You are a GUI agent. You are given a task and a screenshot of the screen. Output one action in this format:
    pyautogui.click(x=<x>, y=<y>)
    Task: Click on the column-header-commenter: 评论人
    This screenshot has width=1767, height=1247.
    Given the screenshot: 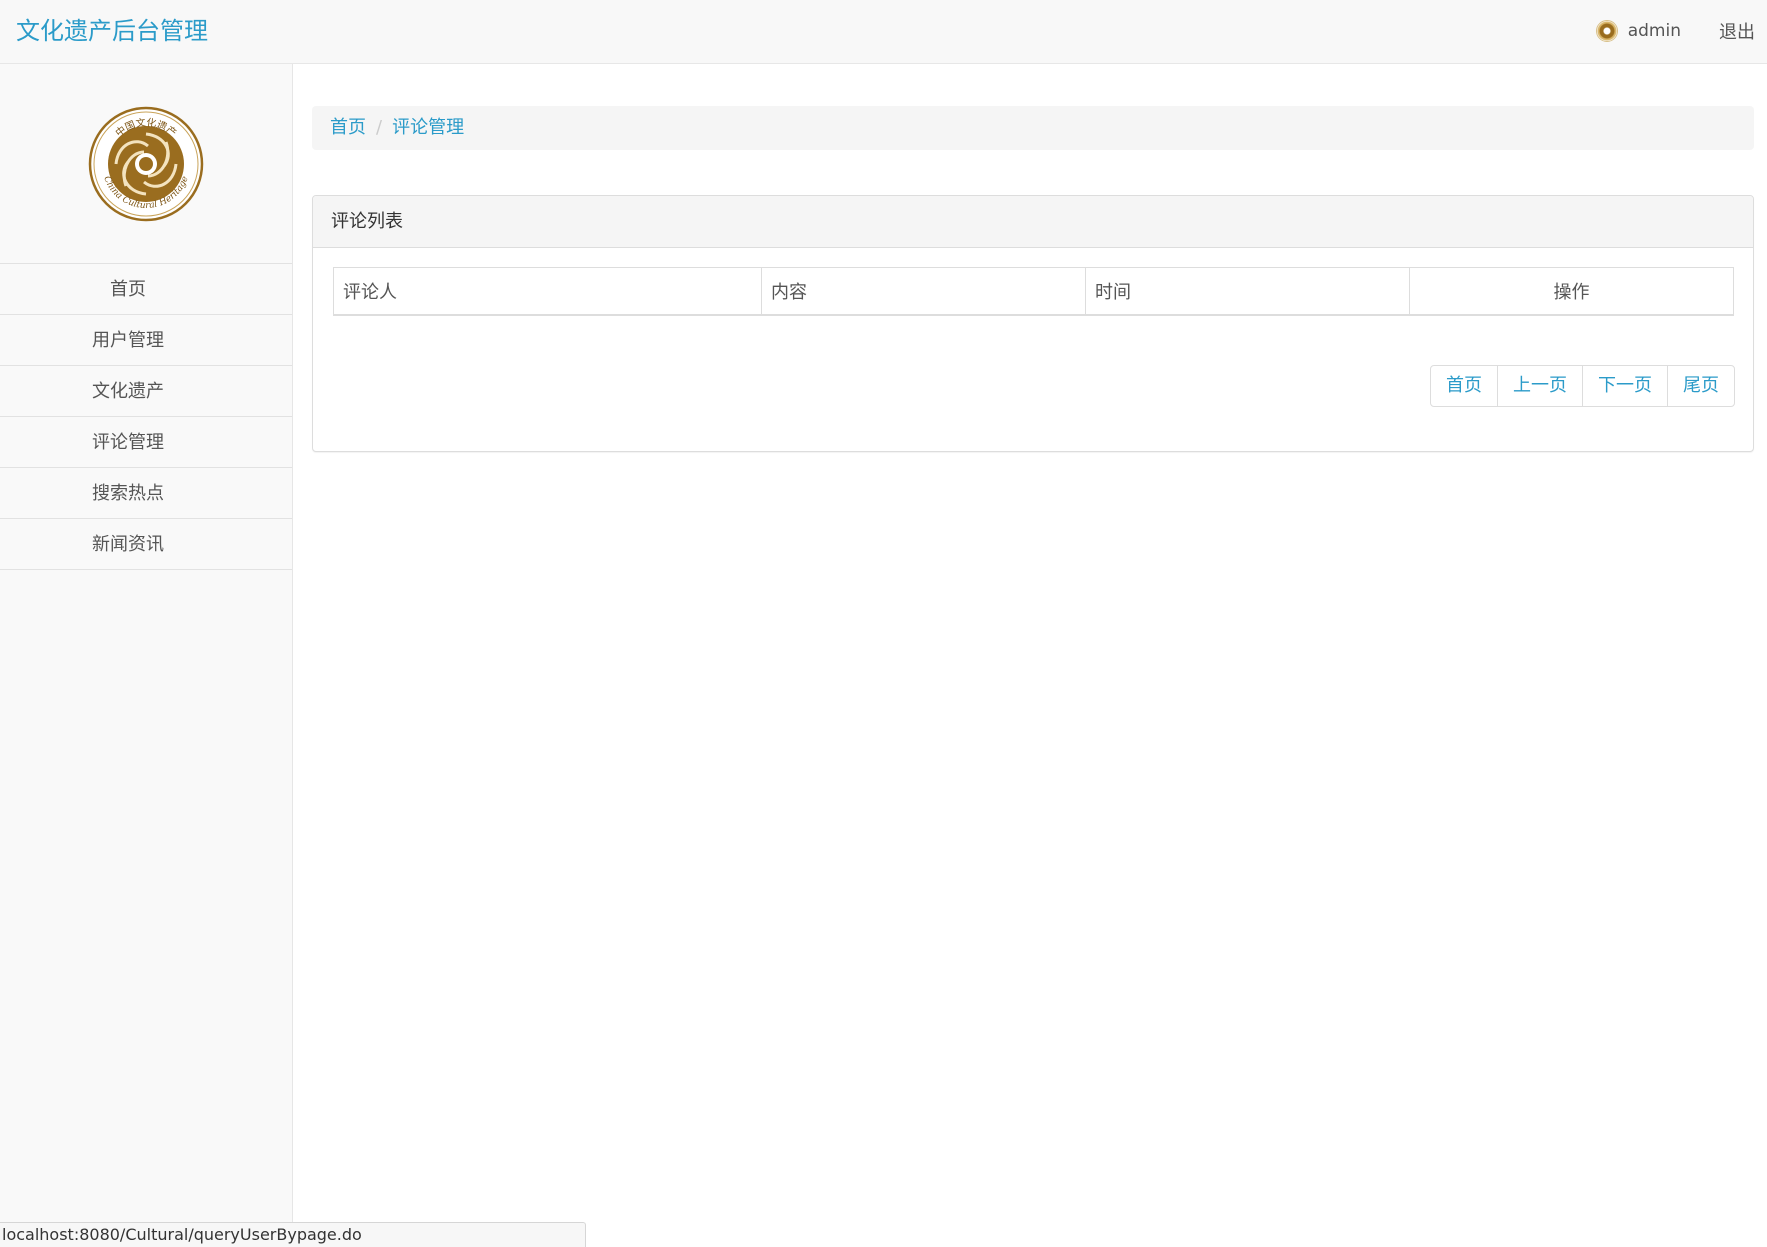 What is the action you would take?
    pyautogui.click(x=547, y=291)
    